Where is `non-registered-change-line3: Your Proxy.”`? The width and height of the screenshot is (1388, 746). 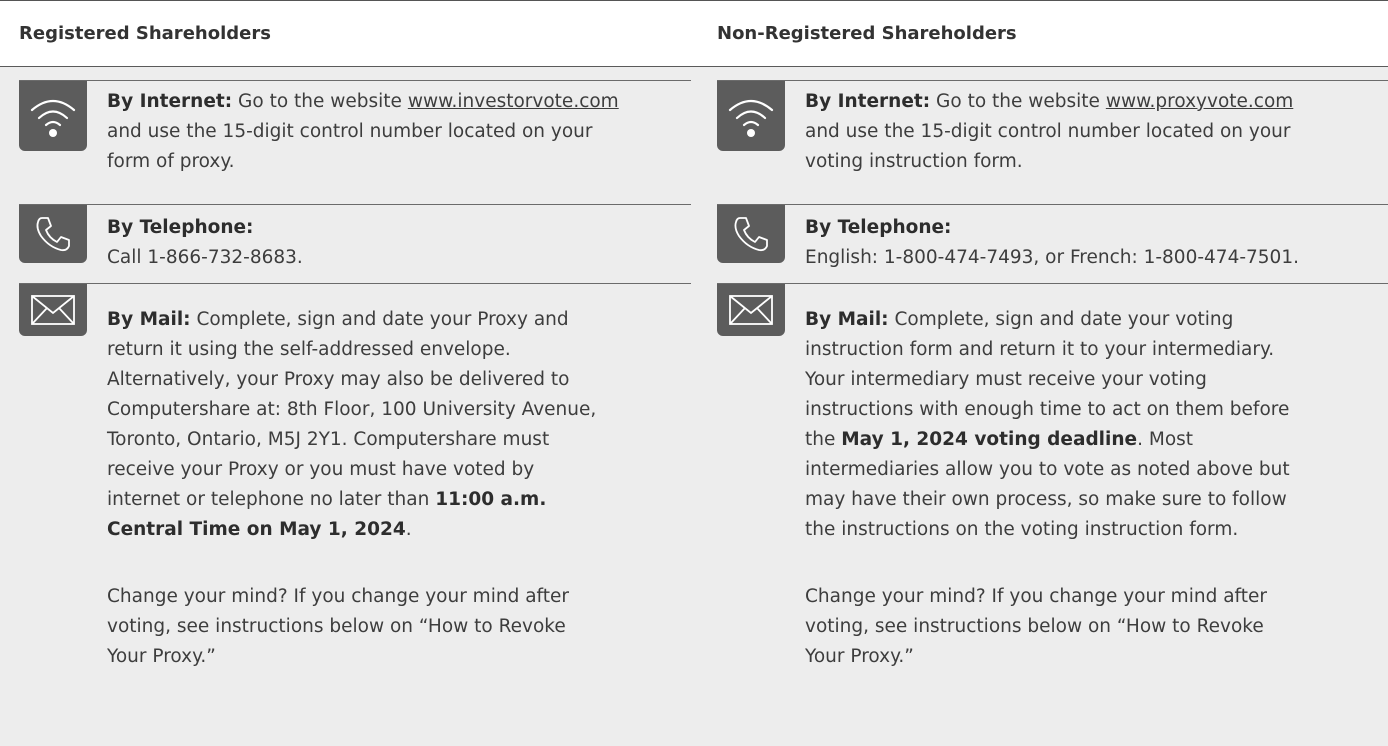
non-registered-change-line3: Your Proxy.” is located at coordinates (859, 656).